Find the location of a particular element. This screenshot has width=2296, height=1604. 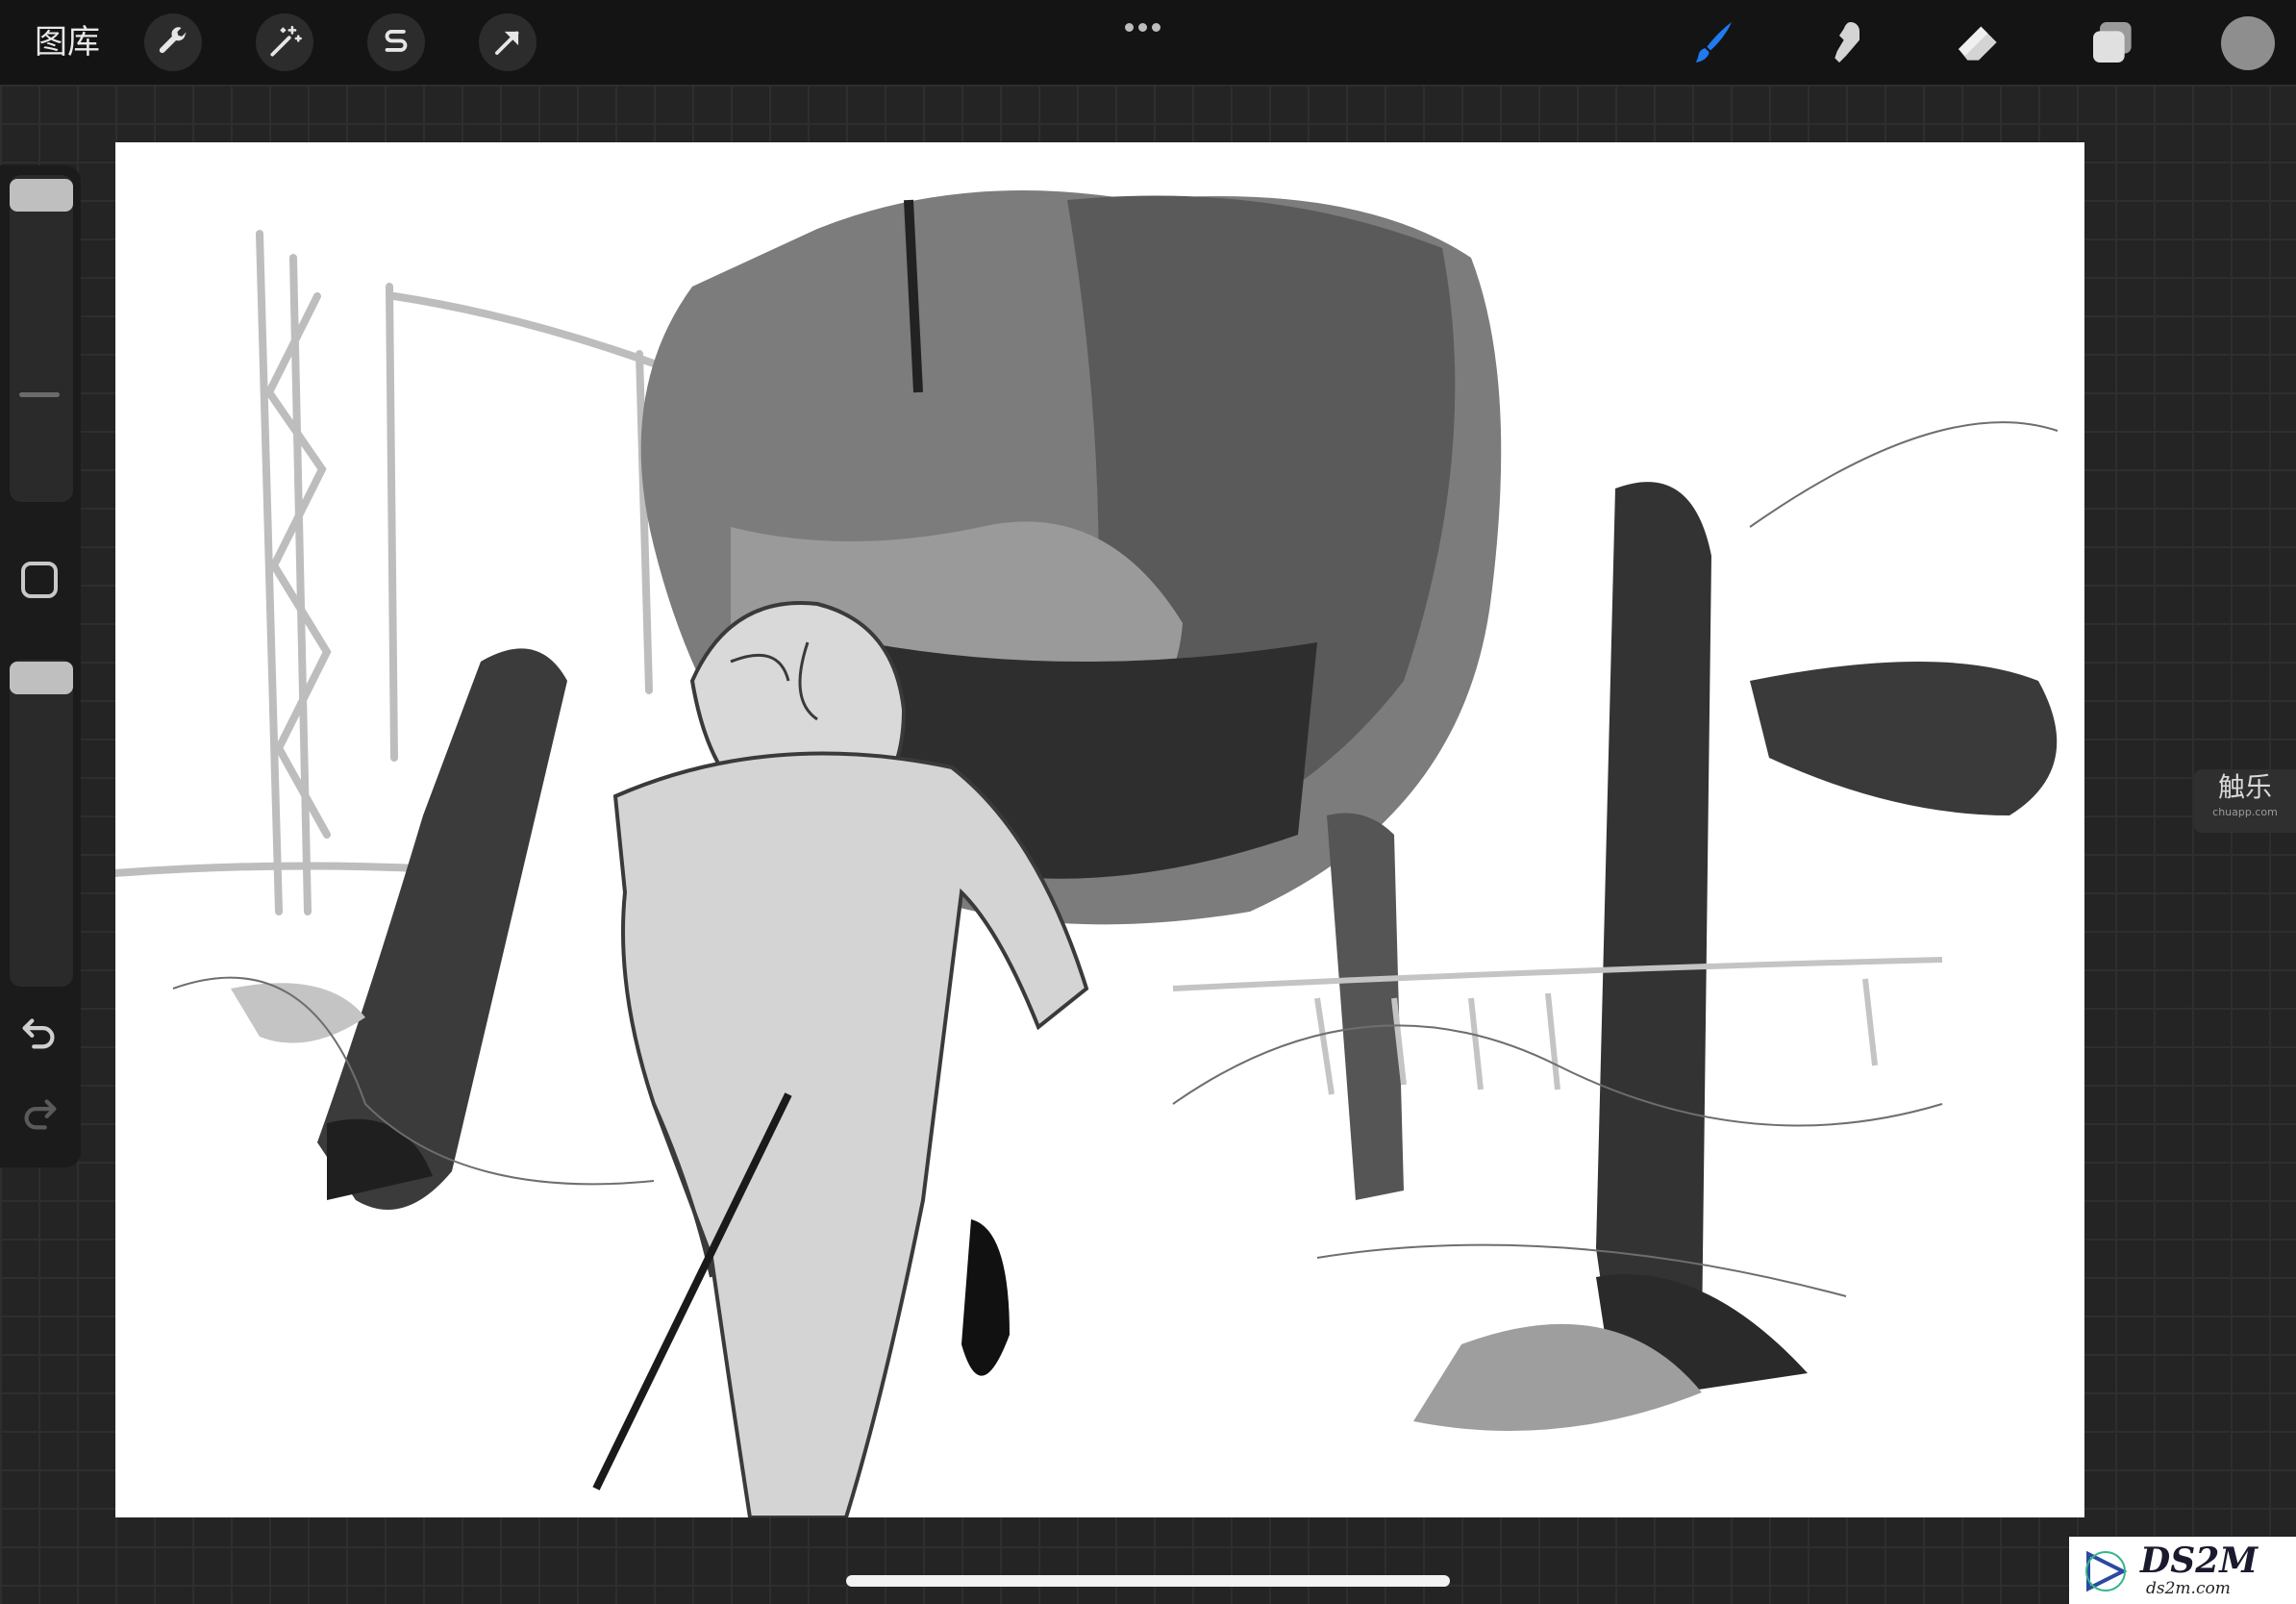

background-towers is located at coordinates (386, 572).